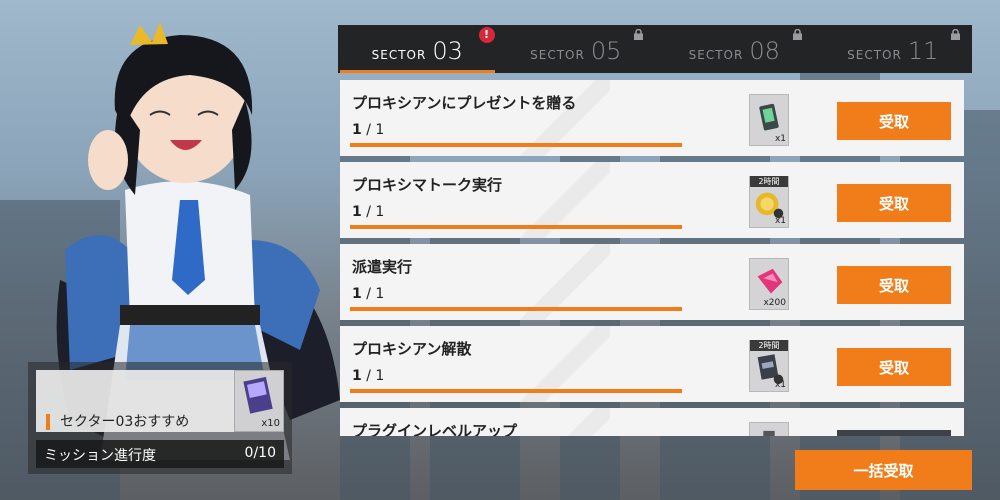 The height and width of the screenshot is (500, 1000). What do you see at coordinates (769, 433) in the screenshot?
I see `plugin-icon` at bounding box center [769, 433].